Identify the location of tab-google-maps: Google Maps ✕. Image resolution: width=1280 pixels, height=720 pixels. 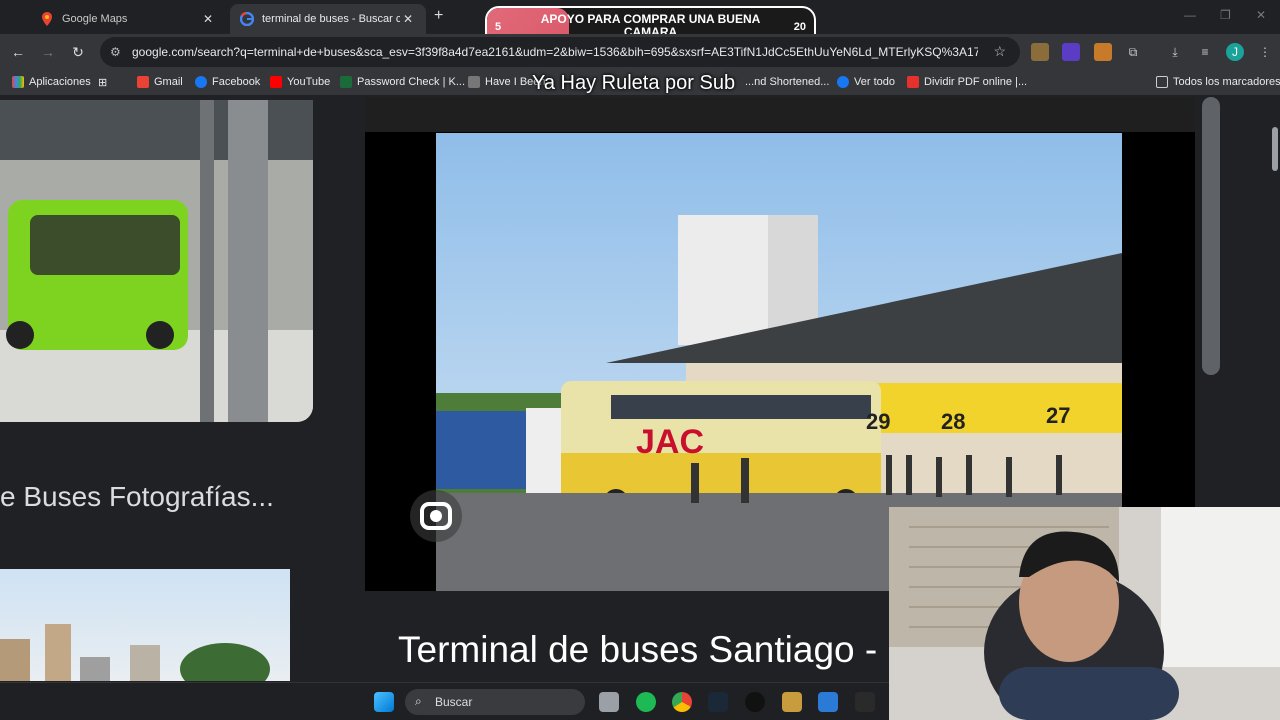
(128, 19).